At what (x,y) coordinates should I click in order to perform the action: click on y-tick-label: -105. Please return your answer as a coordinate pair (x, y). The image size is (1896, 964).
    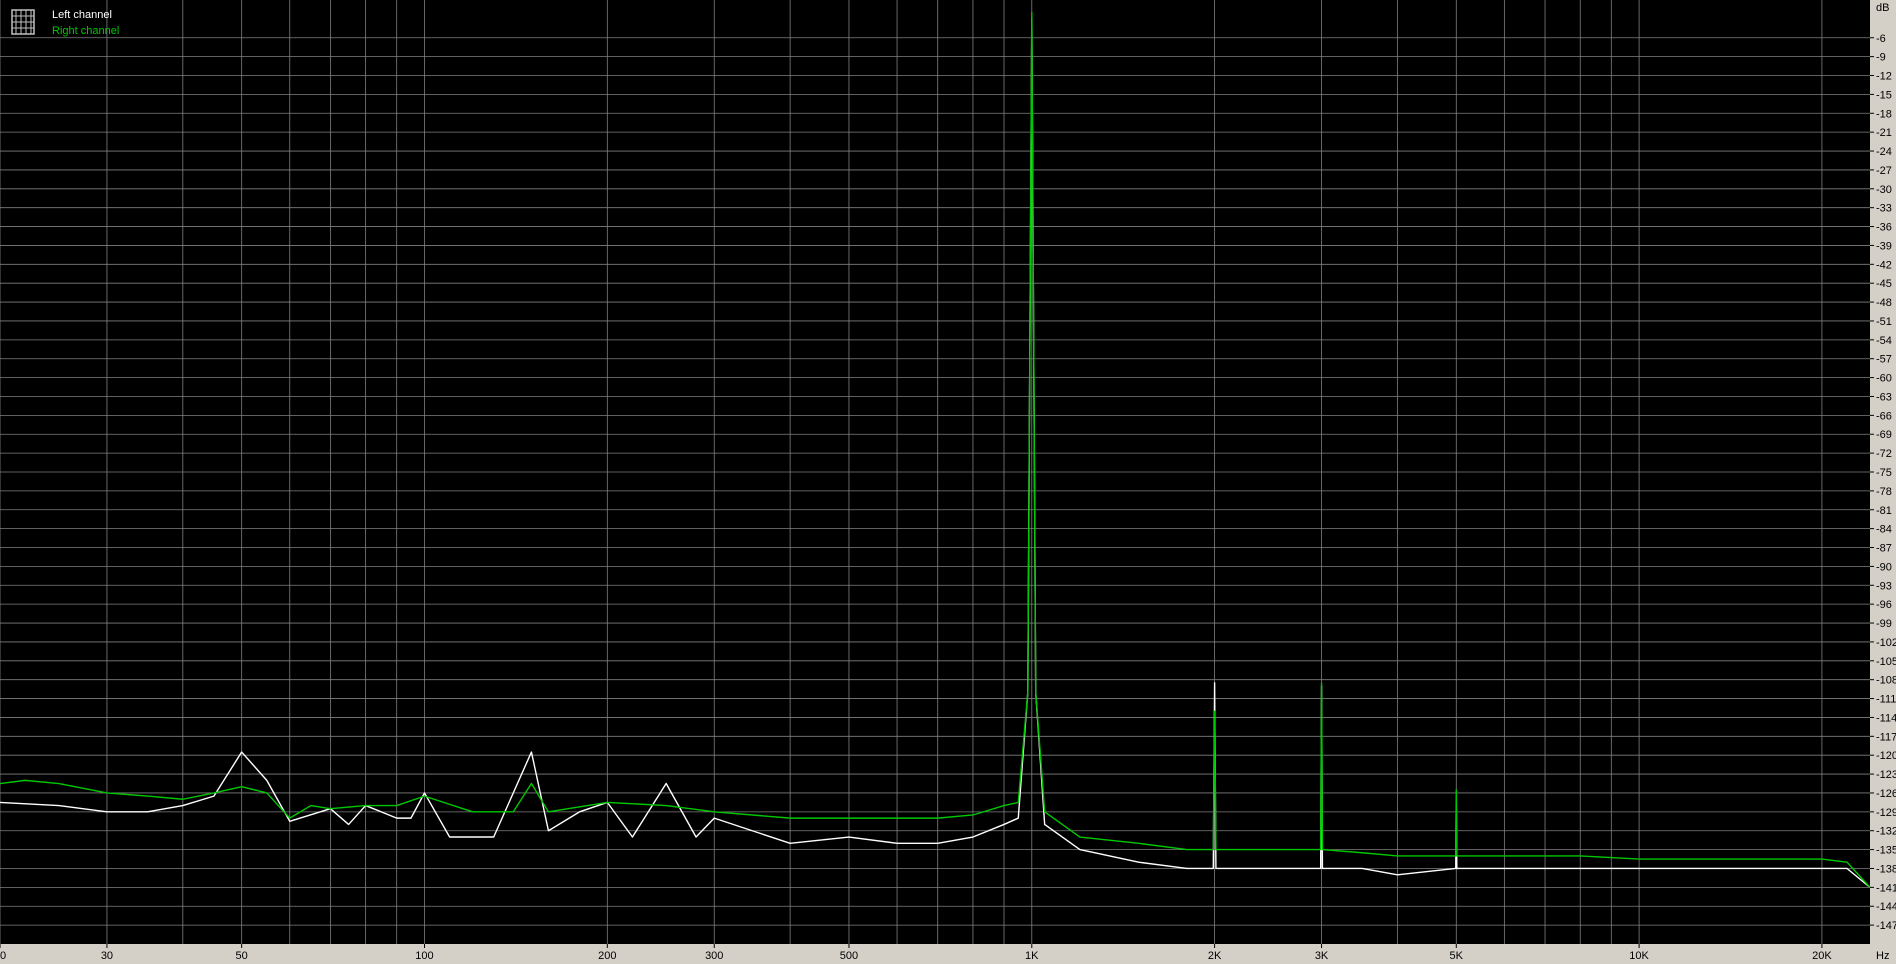
    Looking at the image, I should click on (1886, 662).